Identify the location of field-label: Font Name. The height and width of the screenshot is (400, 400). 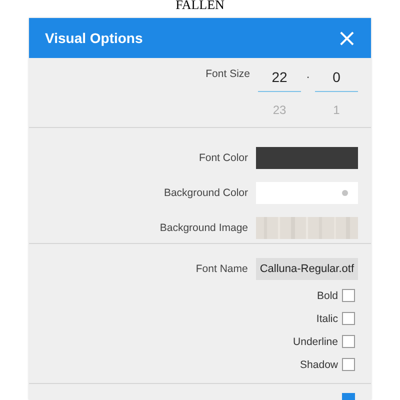
(222, 269).